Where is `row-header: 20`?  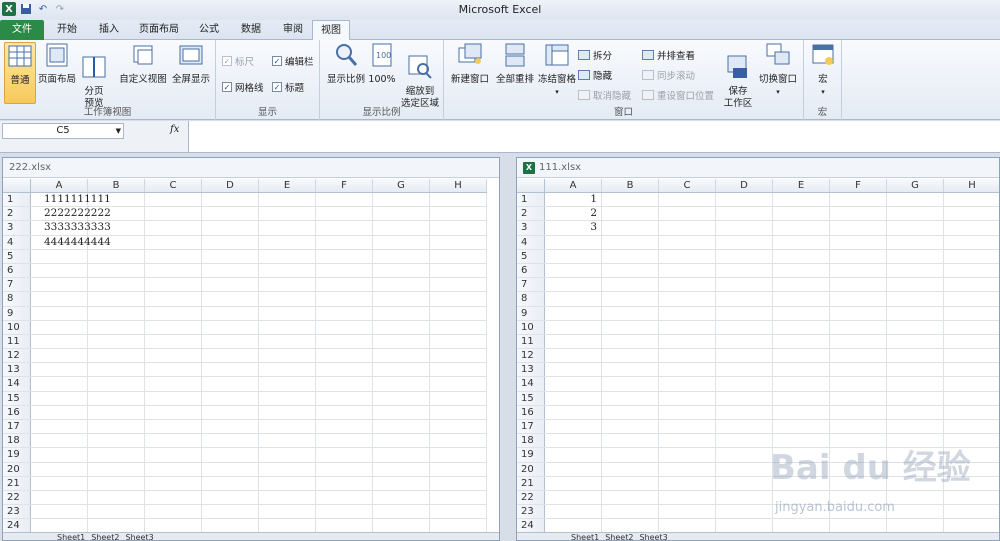 row-header: 20 is located at coordinates (17, 469).